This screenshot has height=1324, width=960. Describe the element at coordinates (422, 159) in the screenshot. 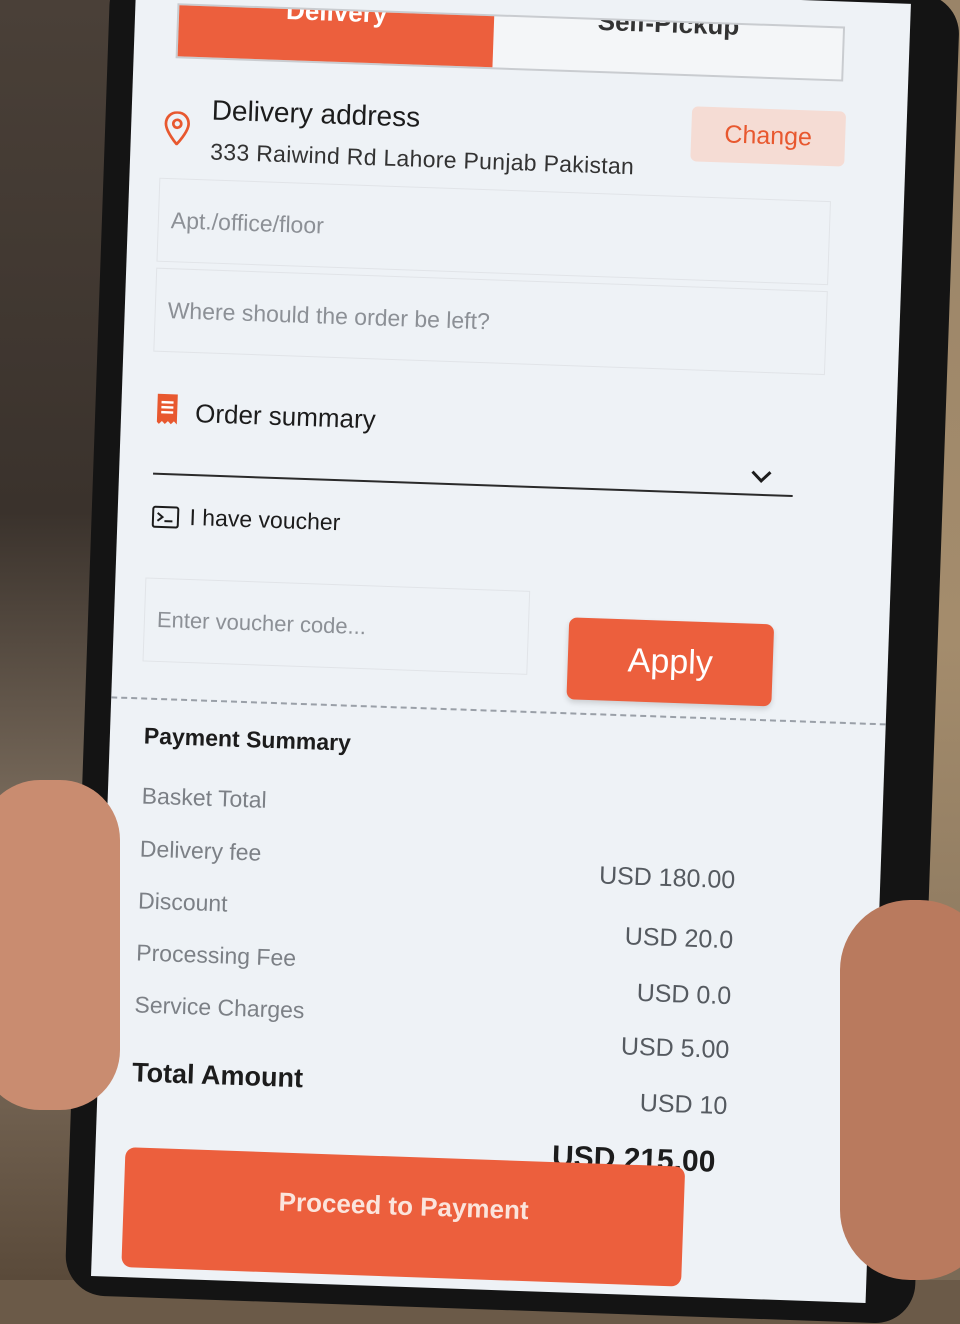

I see `delivery-address-line: 333 Raiwind Rd Lahore Punjab Pakistan` at that location.